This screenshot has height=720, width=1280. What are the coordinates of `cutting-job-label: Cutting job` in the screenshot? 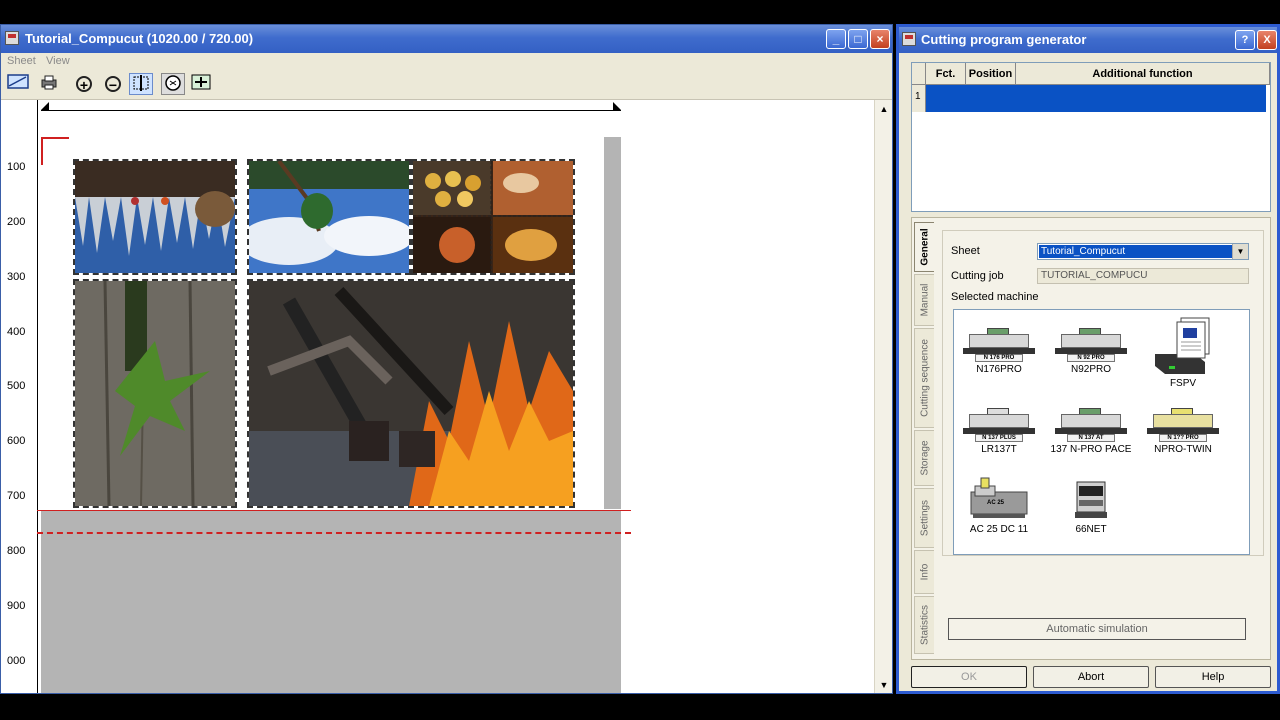 It's located at (977, 276).